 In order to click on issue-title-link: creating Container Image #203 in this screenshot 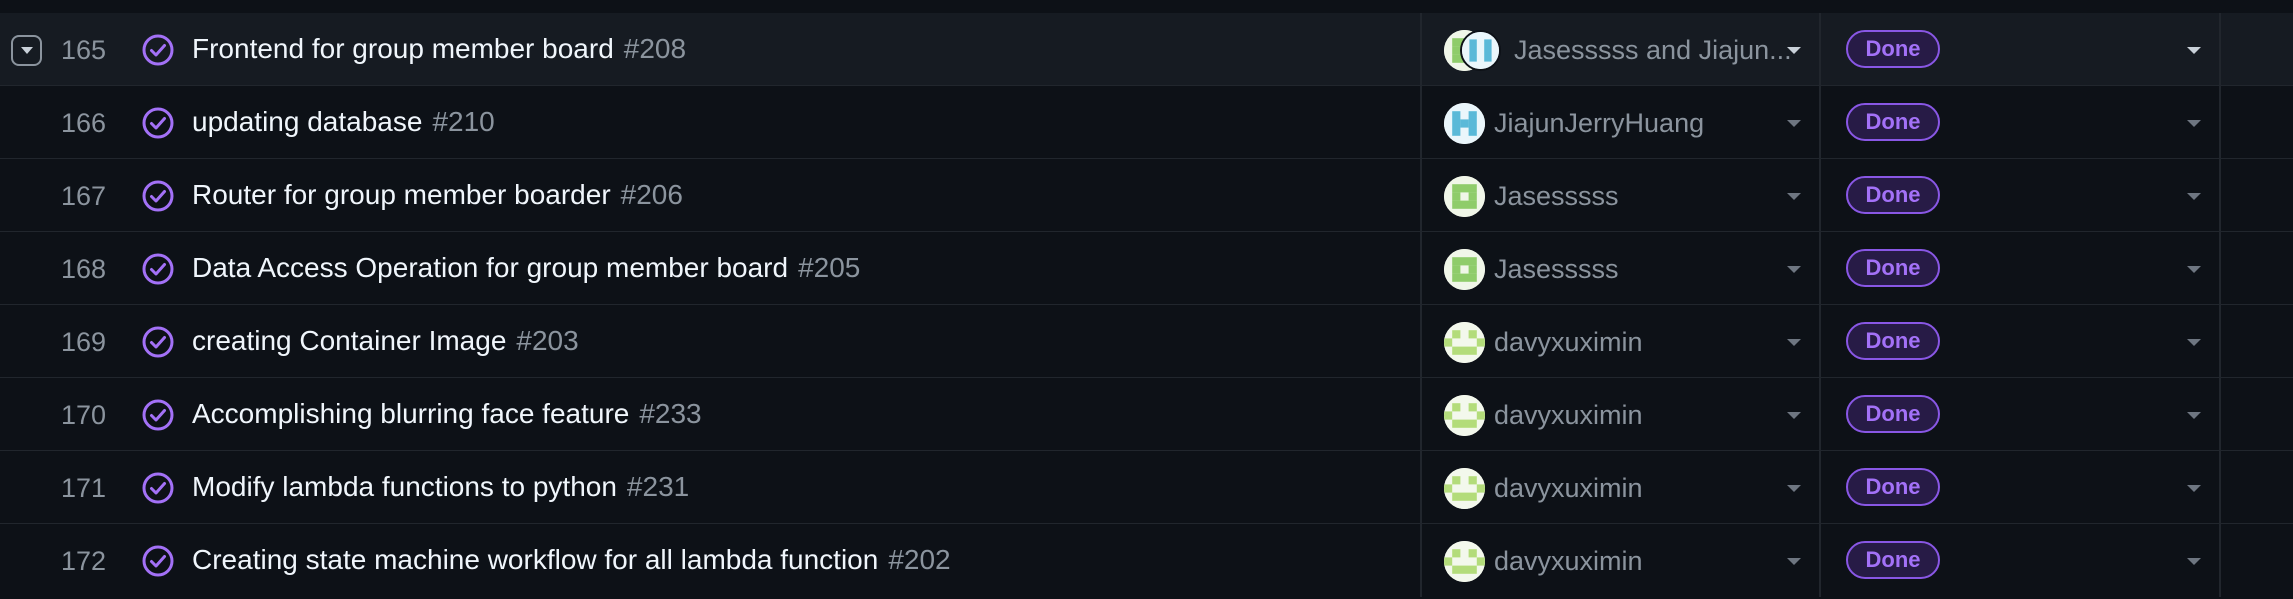, I will do `click(385, 341)`.